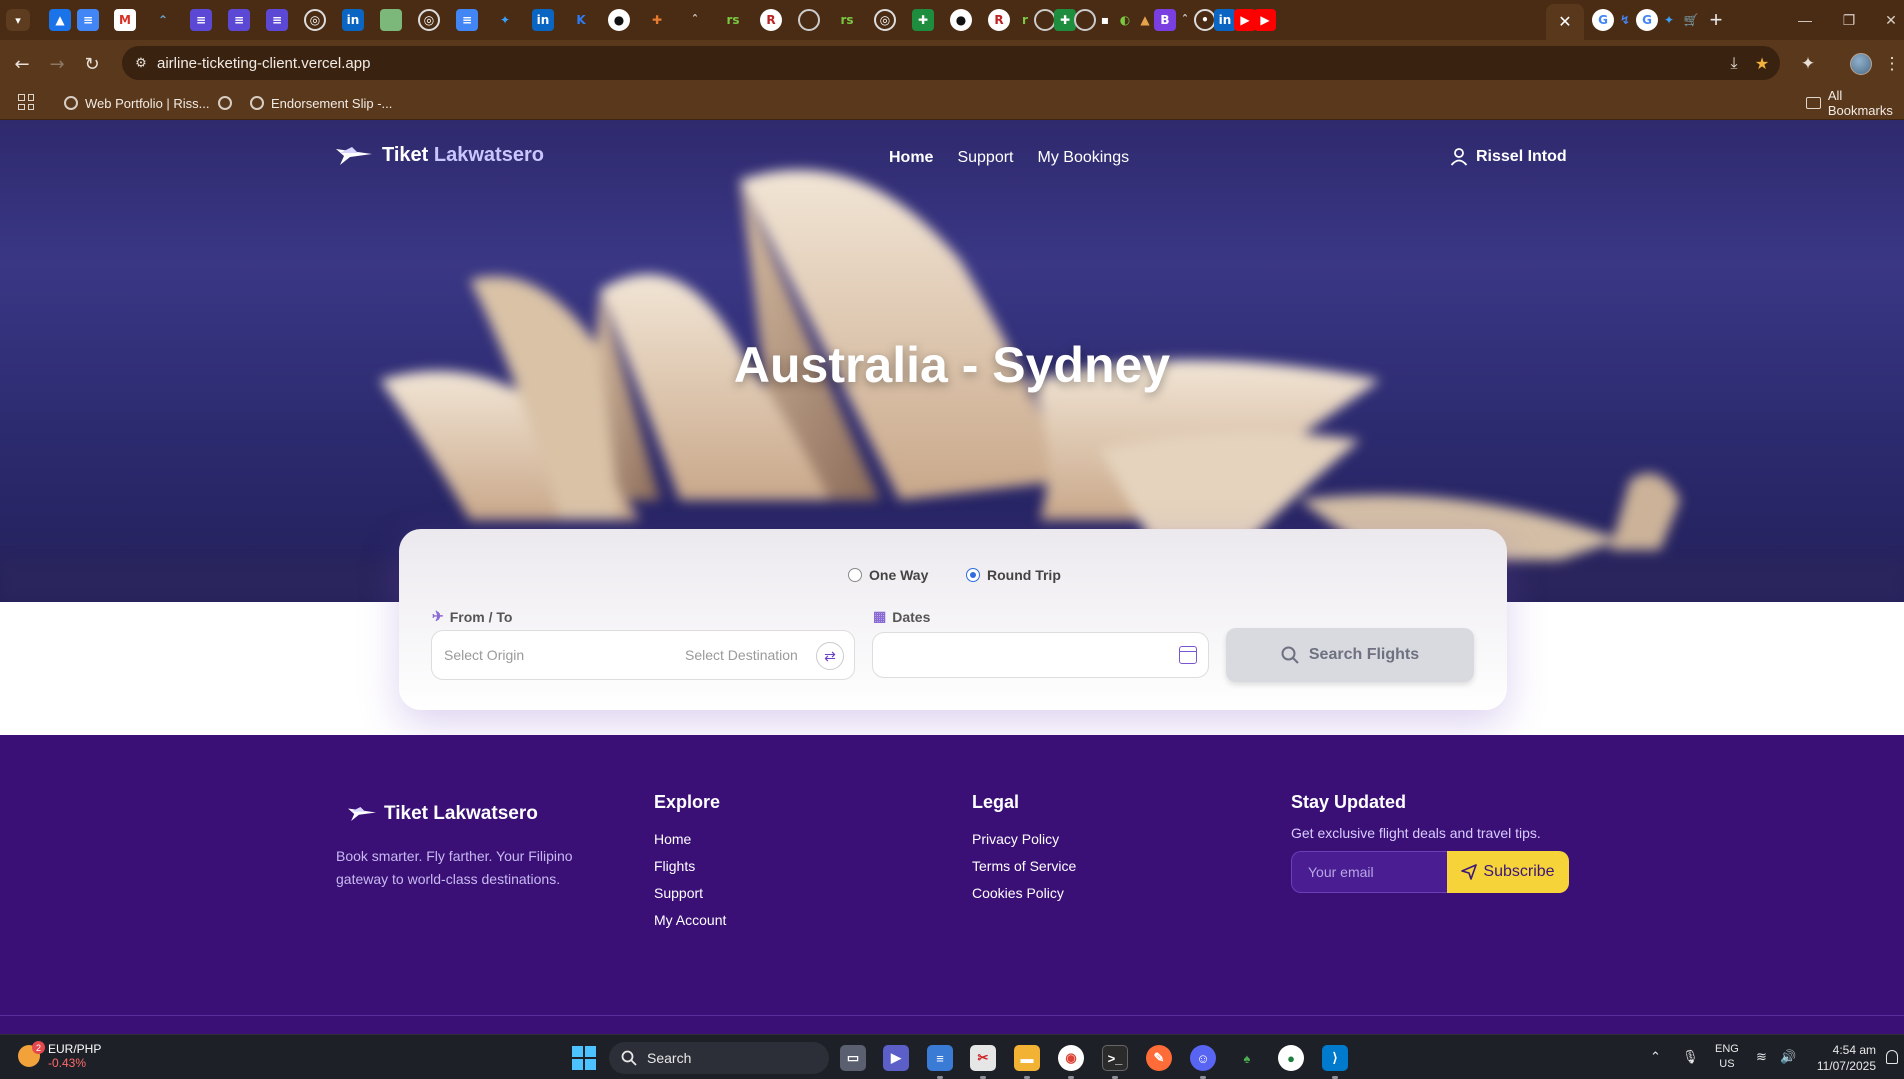 This screenshot has height=1079, width=1904. Describe the element at coordinates (690, 893) in the screenshot. I see `footer-link-support: Support` at that location.